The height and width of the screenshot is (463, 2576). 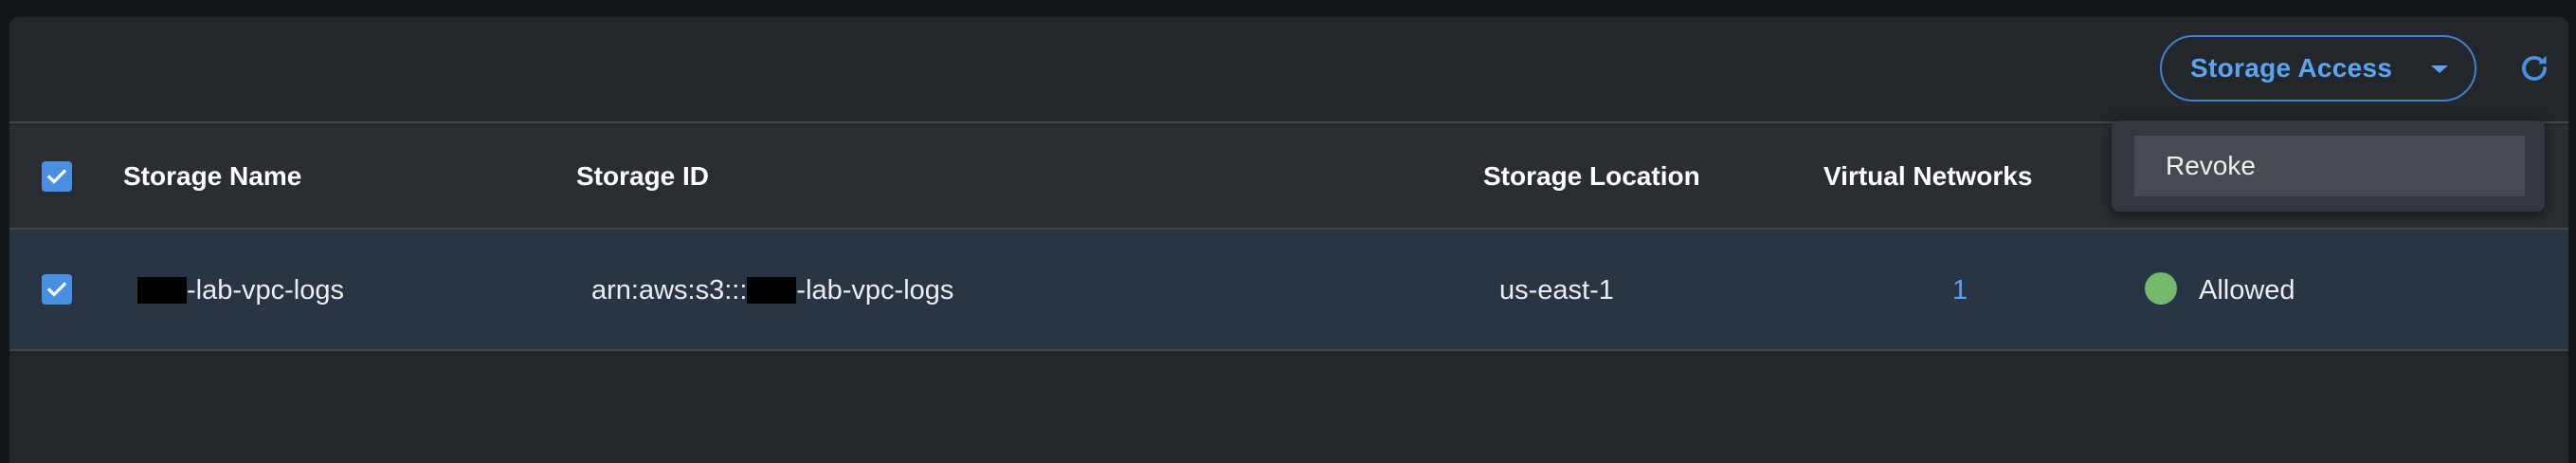 What do you see at coordinates (2161, 288) in the screenshot?
I see `status-allowed-icon` at bounding box center [2161, 288].